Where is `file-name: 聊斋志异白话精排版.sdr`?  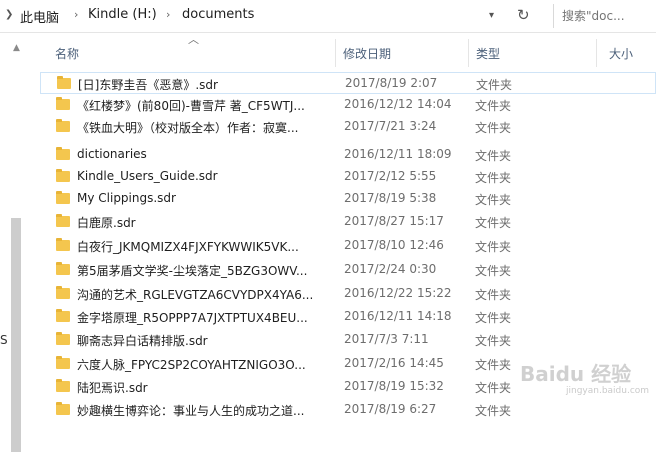
file-name: 聊斋志异白话精排版.sdr is located at coordinates (142, 341).